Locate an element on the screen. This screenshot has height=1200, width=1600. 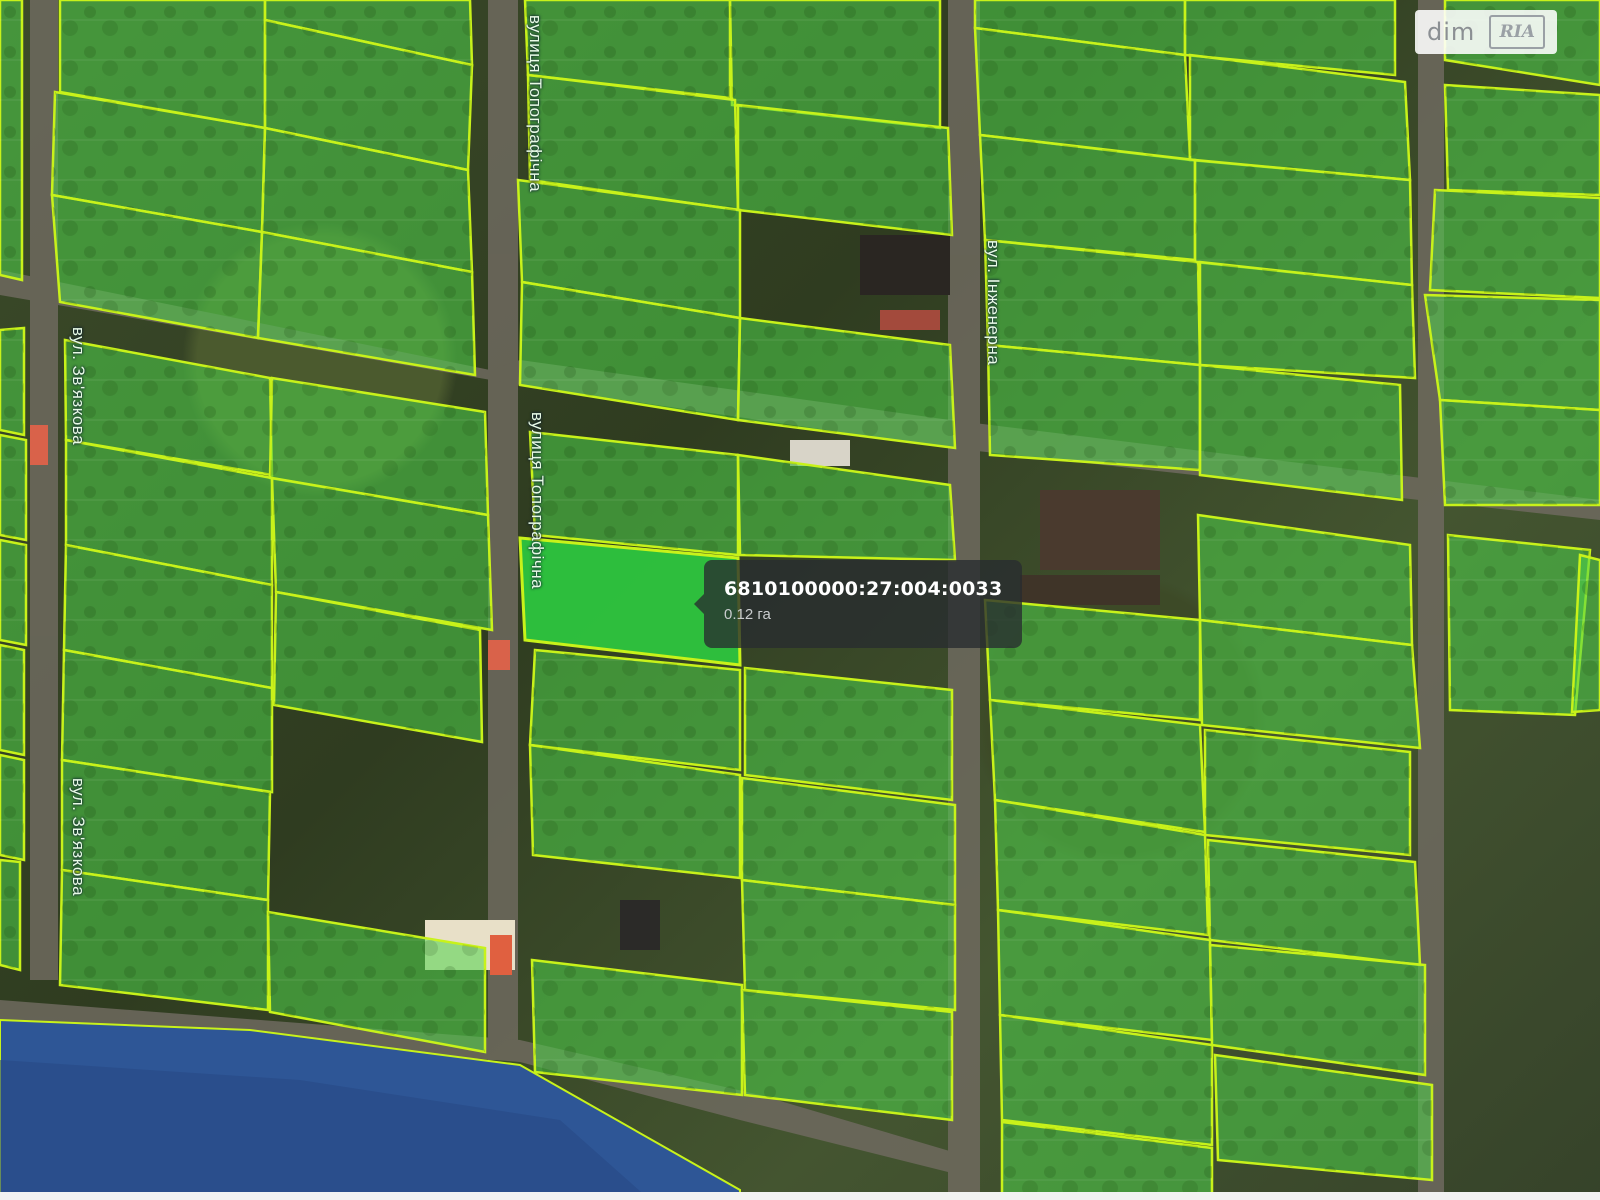
bottom-strip is located at coordinates (800, 1196).